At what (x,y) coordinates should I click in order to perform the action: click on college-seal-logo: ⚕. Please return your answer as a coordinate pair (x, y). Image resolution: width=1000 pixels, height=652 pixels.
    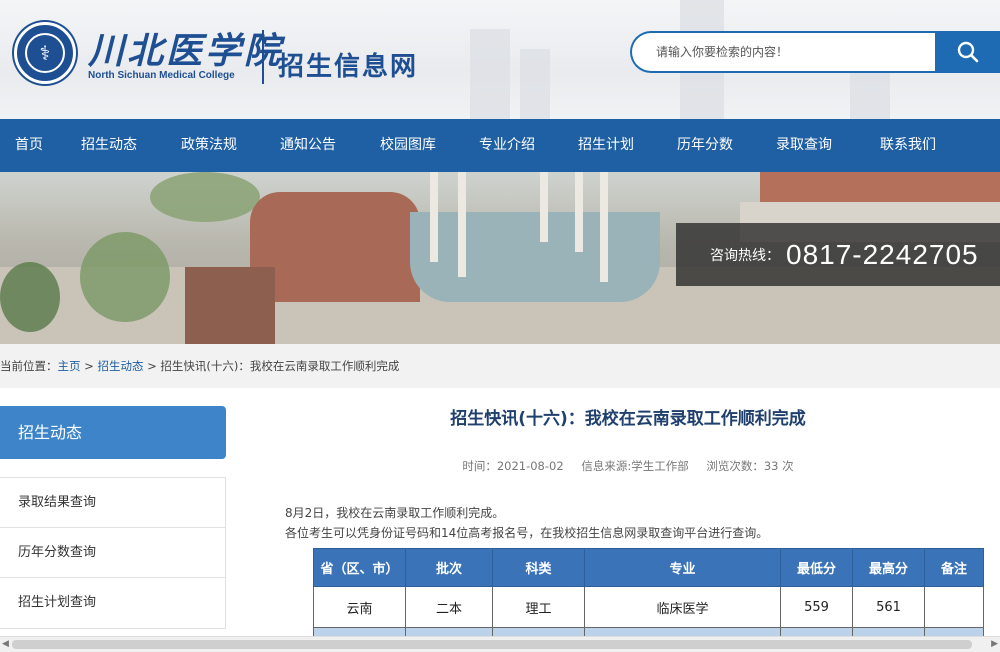
    Looking at the image, I should click on (45, 53).